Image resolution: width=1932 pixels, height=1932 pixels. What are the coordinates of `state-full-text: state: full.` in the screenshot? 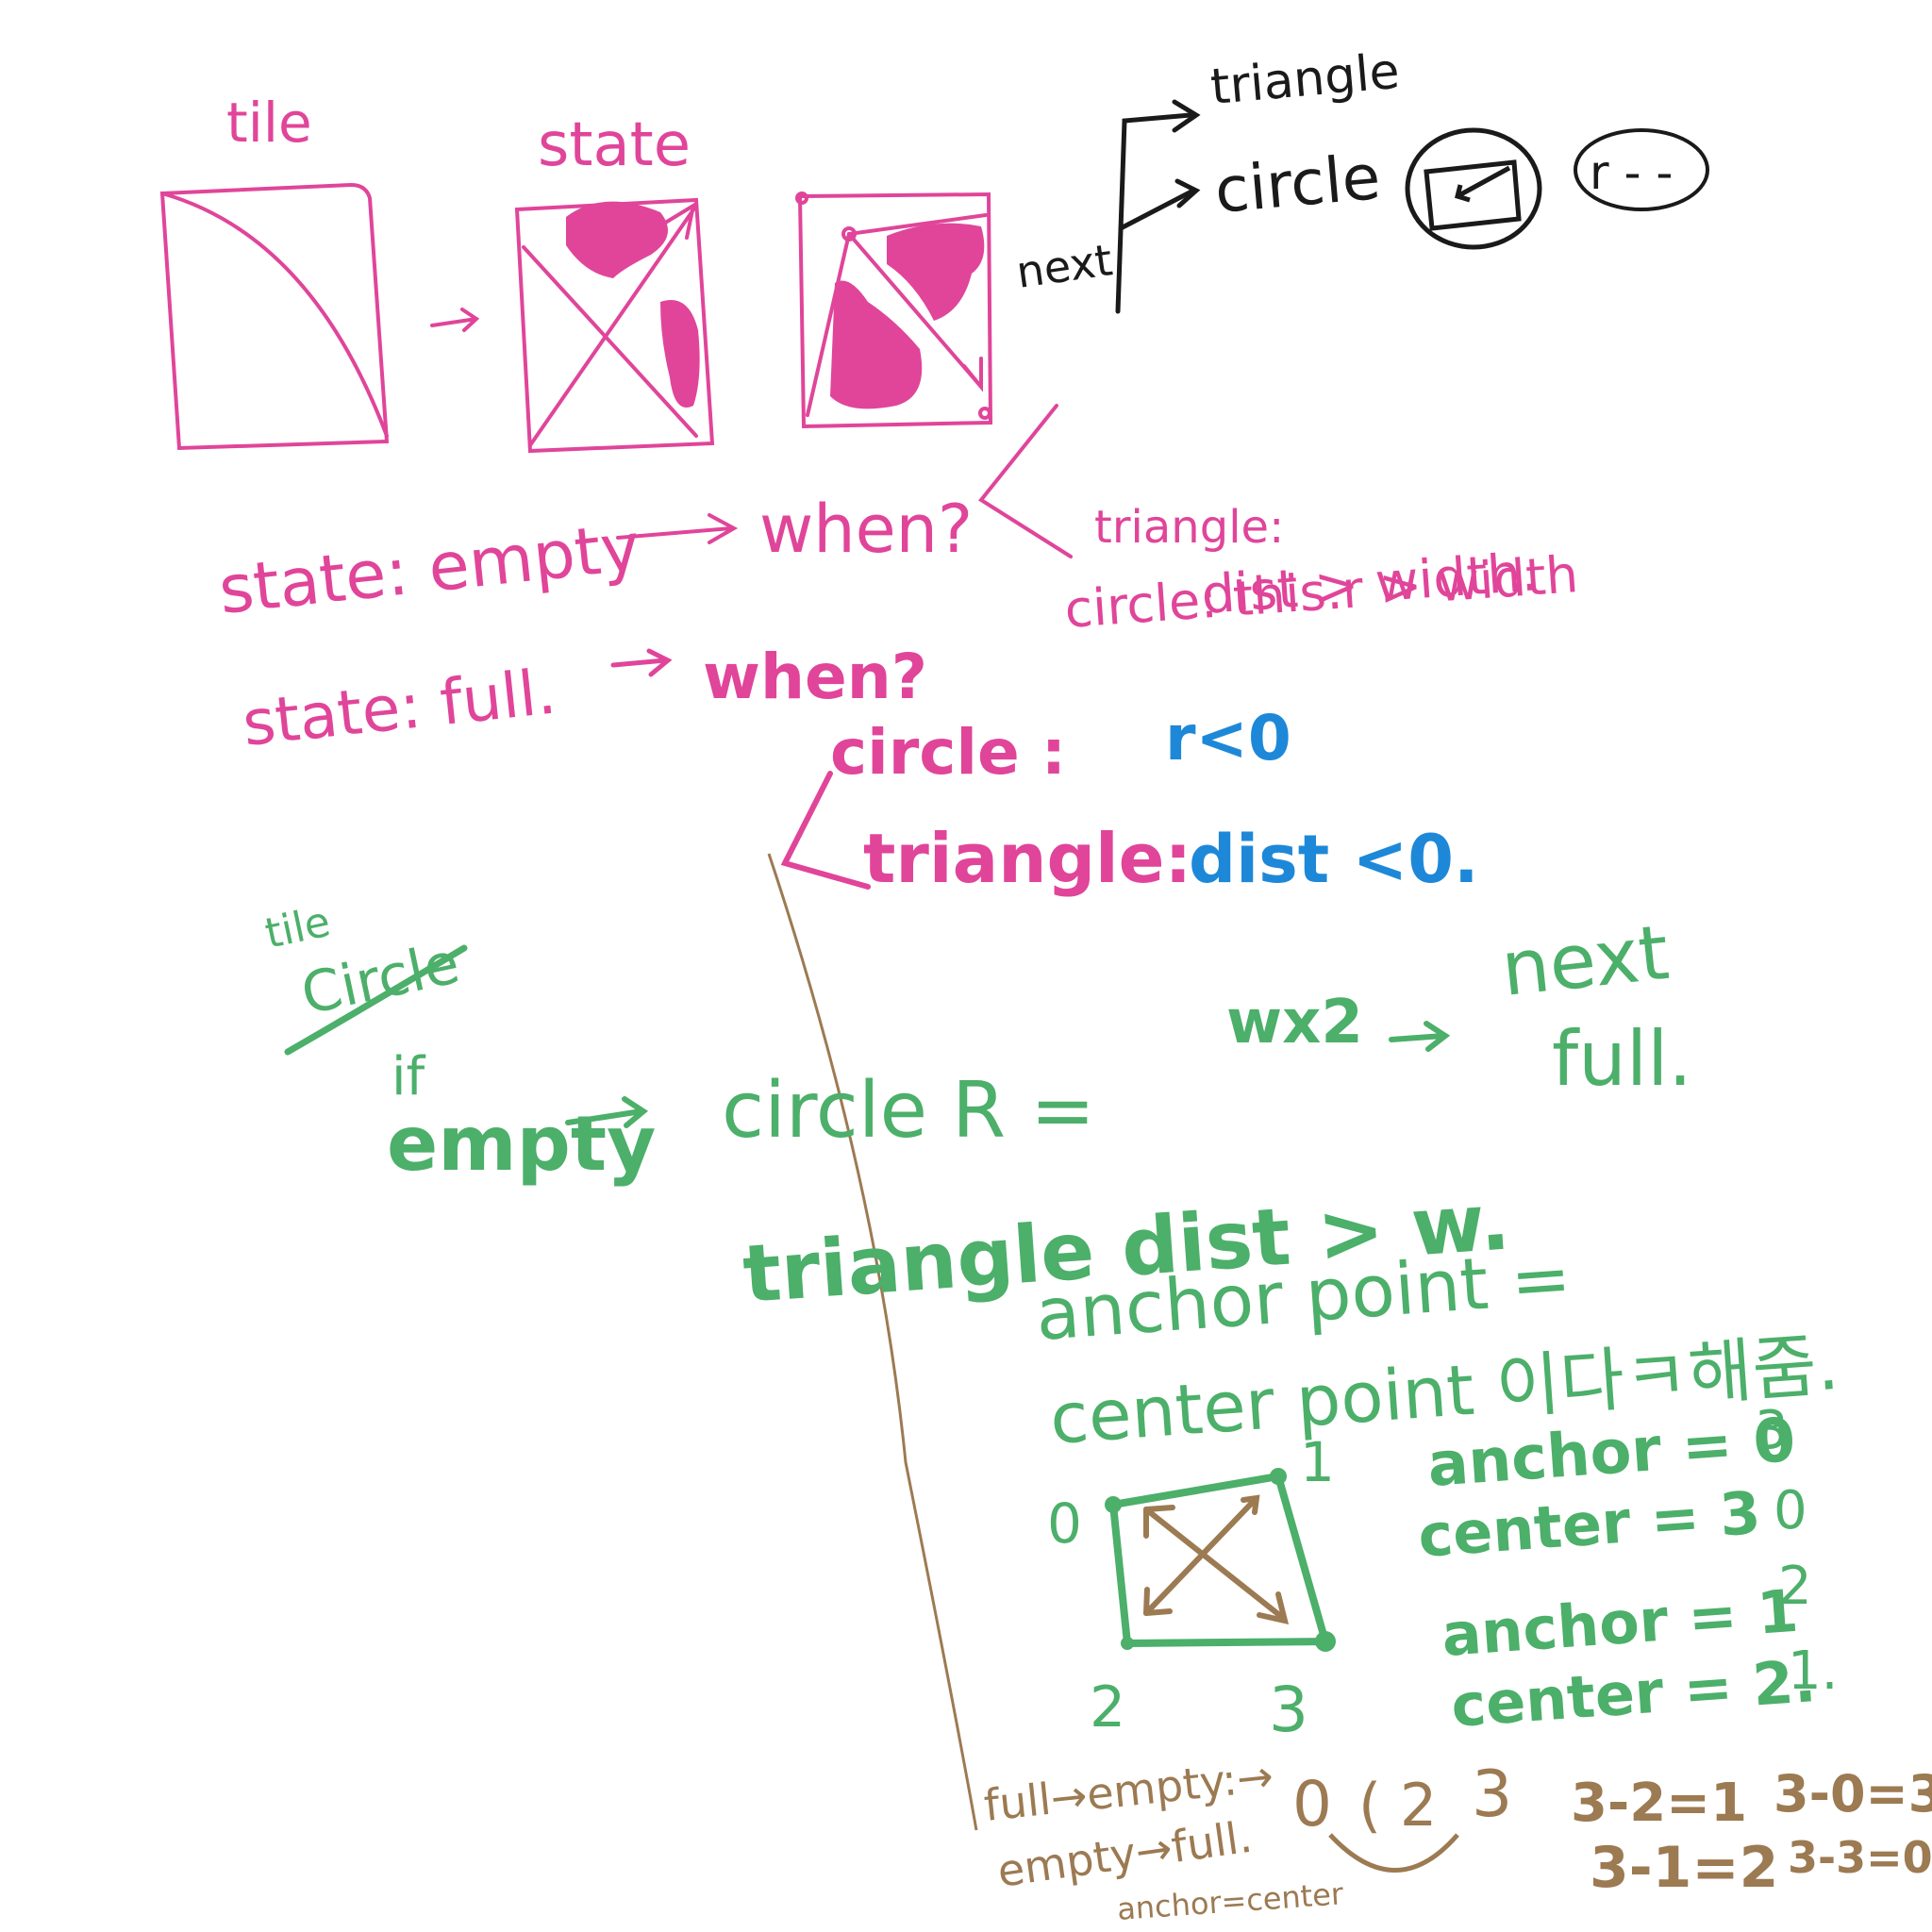 It's located at (399, 708).